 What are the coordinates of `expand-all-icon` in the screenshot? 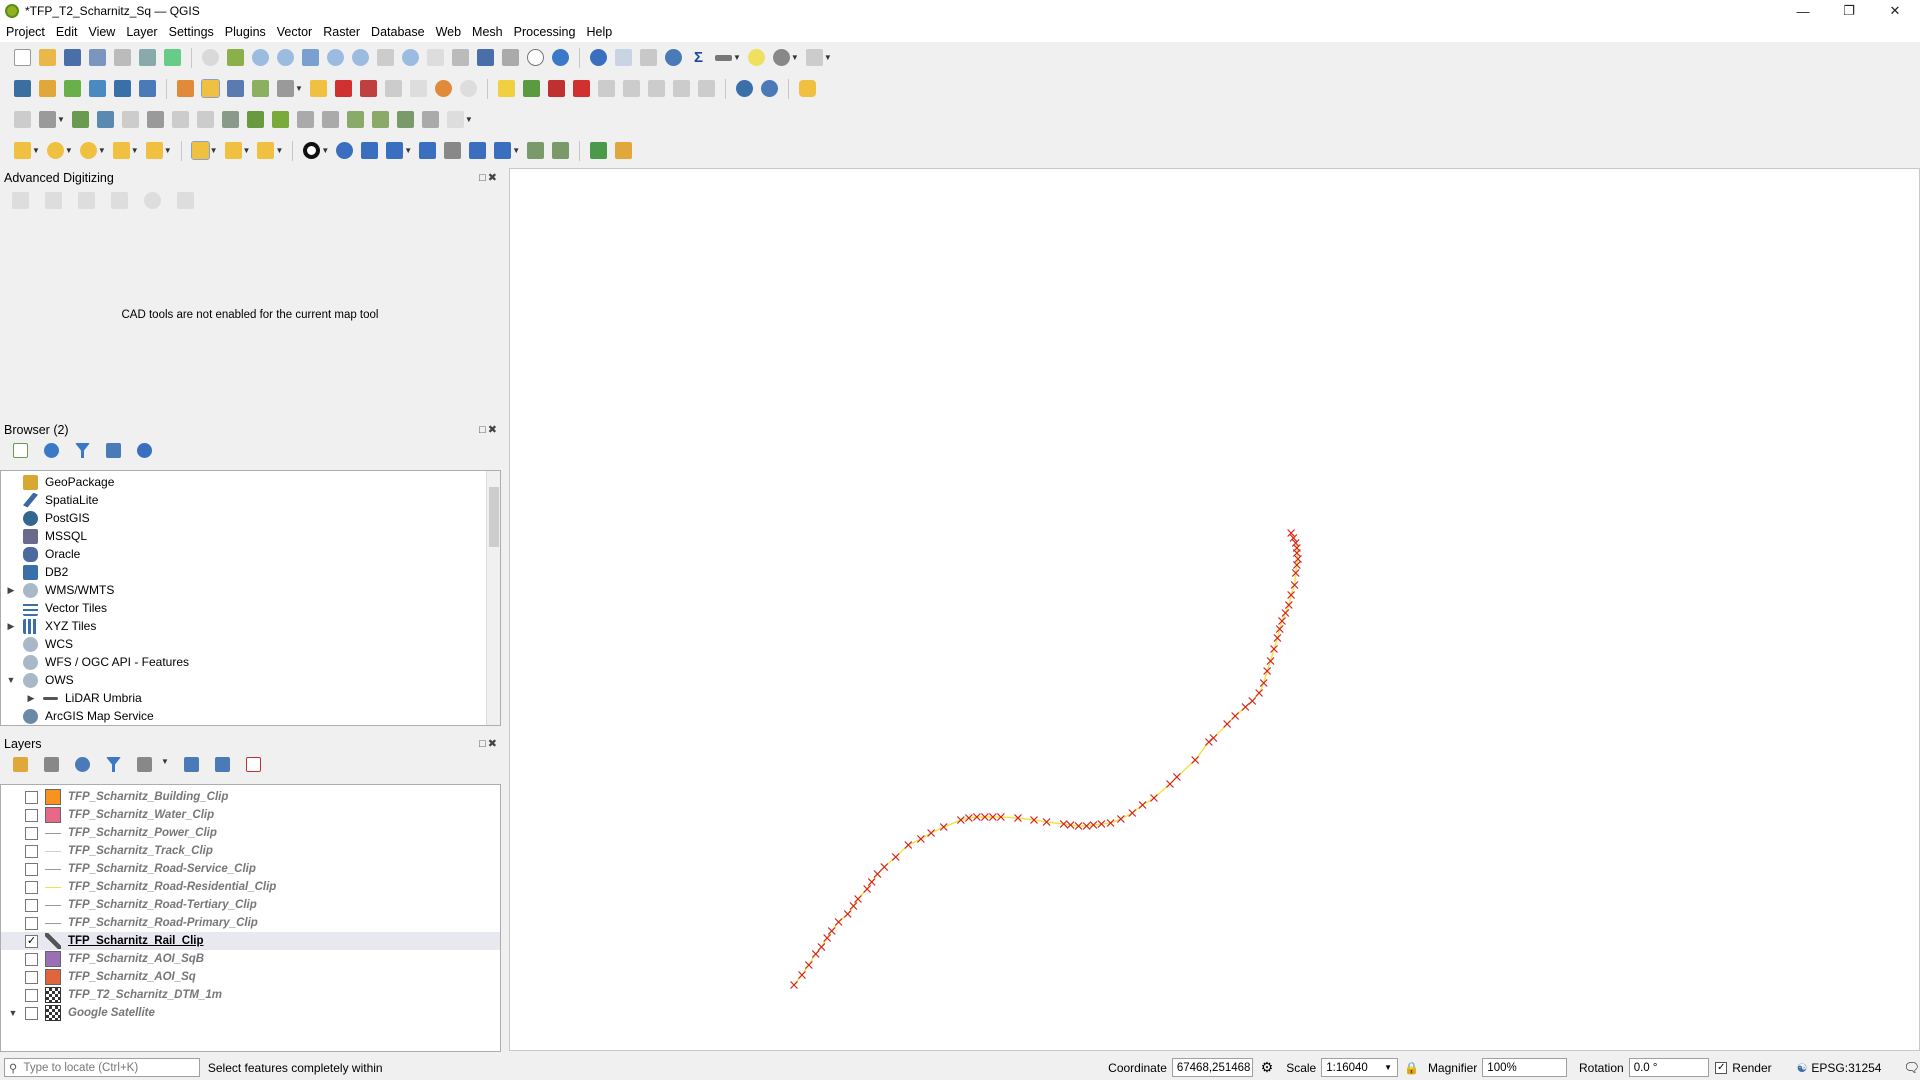 It's located at (191, 764).